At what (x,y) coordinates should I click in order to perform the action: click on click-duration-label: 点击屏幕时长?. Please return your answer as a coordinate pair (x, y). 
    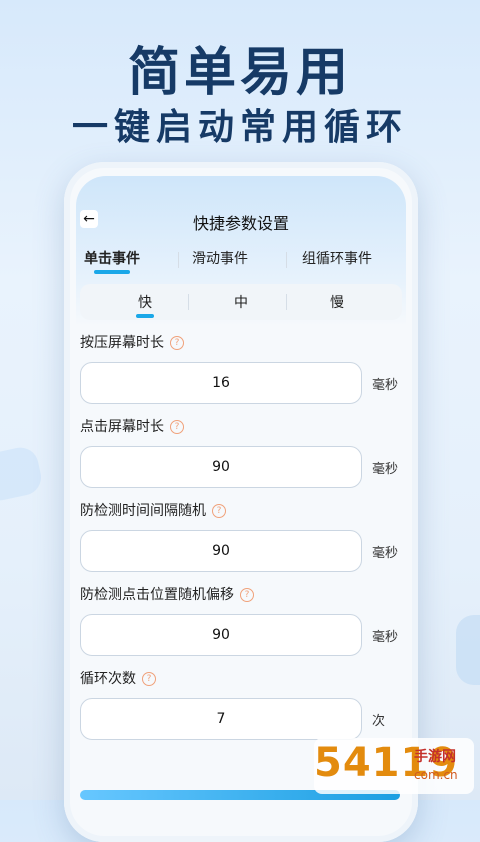
    Looking at the image, I should click on (132, 426).